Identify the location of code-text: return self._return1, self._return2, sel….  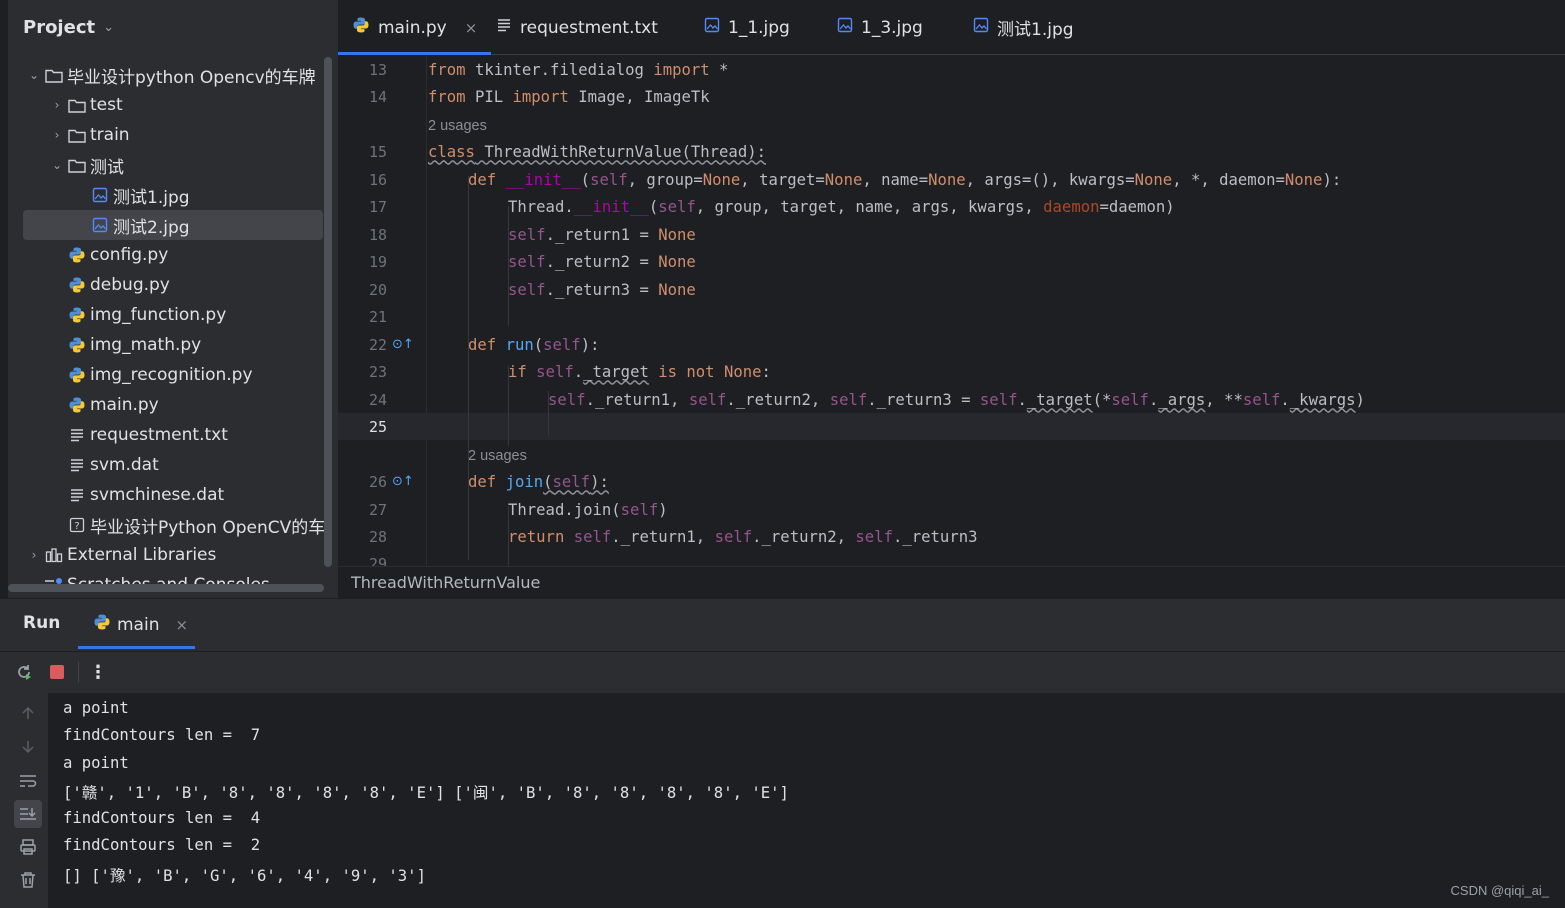
(742, 537).